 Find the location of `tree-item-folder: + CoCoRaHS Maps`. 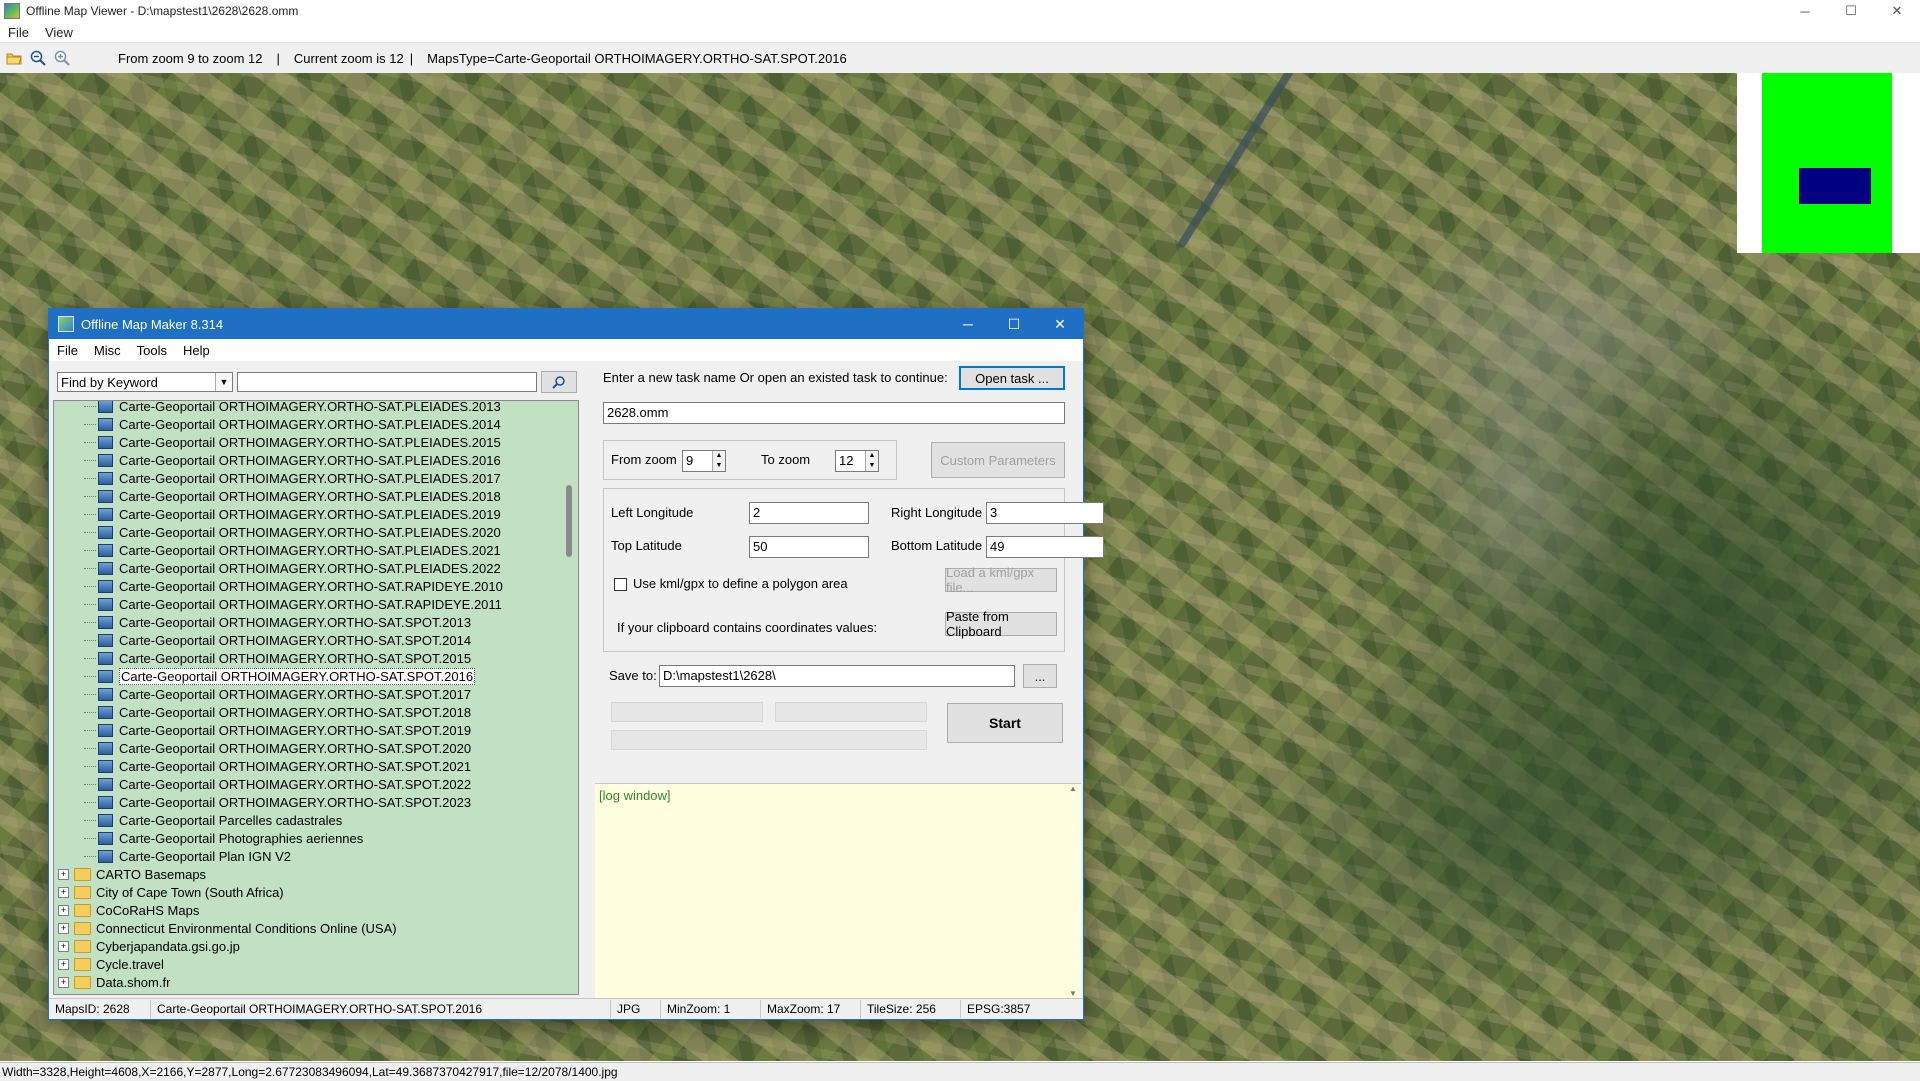

tree-item-folder: + CoCoRaHS Maps is located at coordinates (314, 910).